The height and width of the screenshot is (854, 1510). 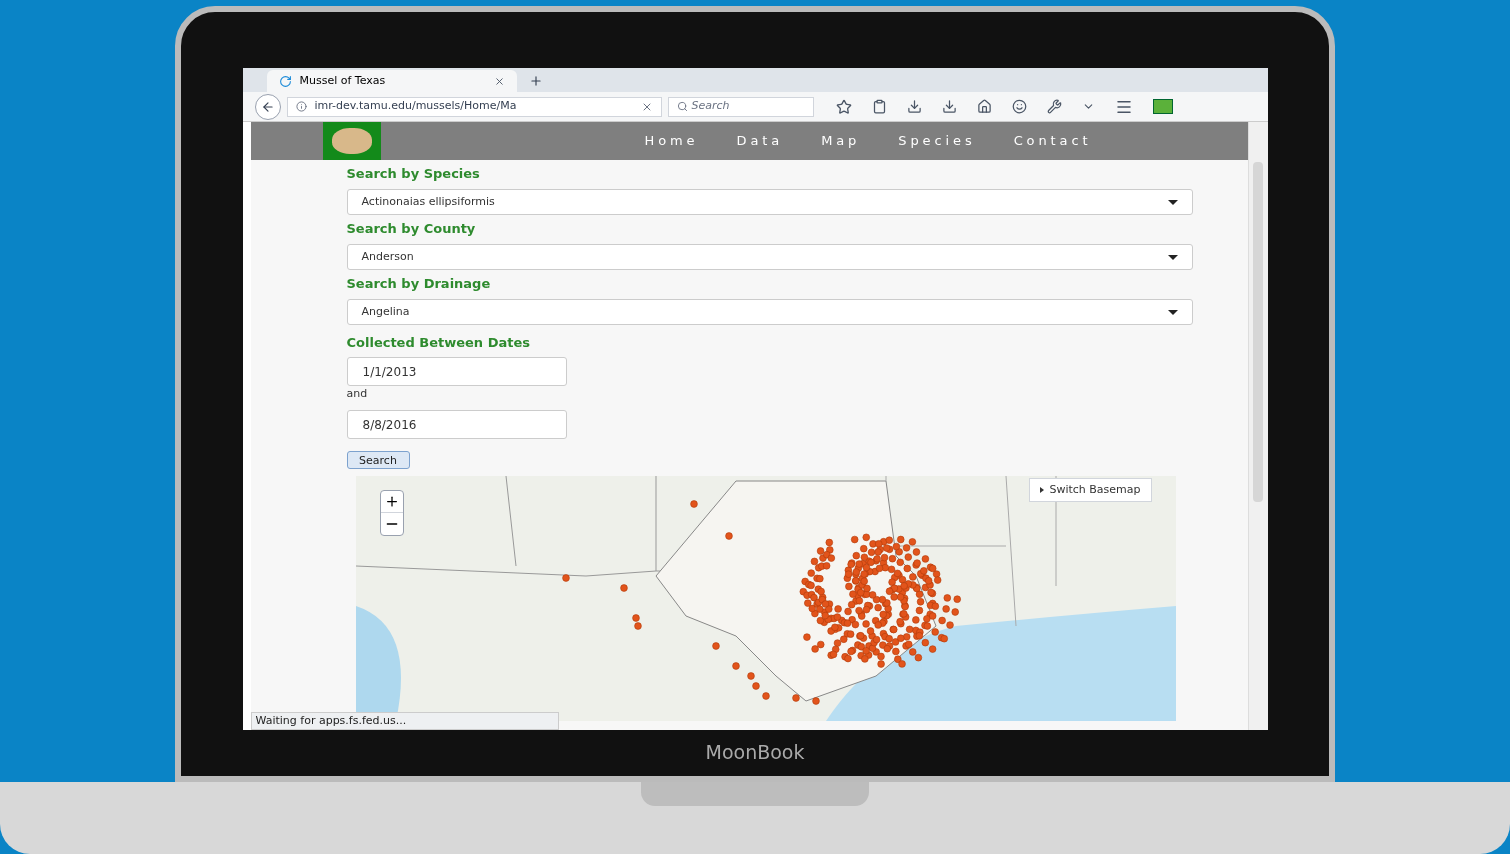 What do you see at coordinates (1052, 141) in the screenshot?
I see `nav-link: Contact` at bounding box center [1052, 141].